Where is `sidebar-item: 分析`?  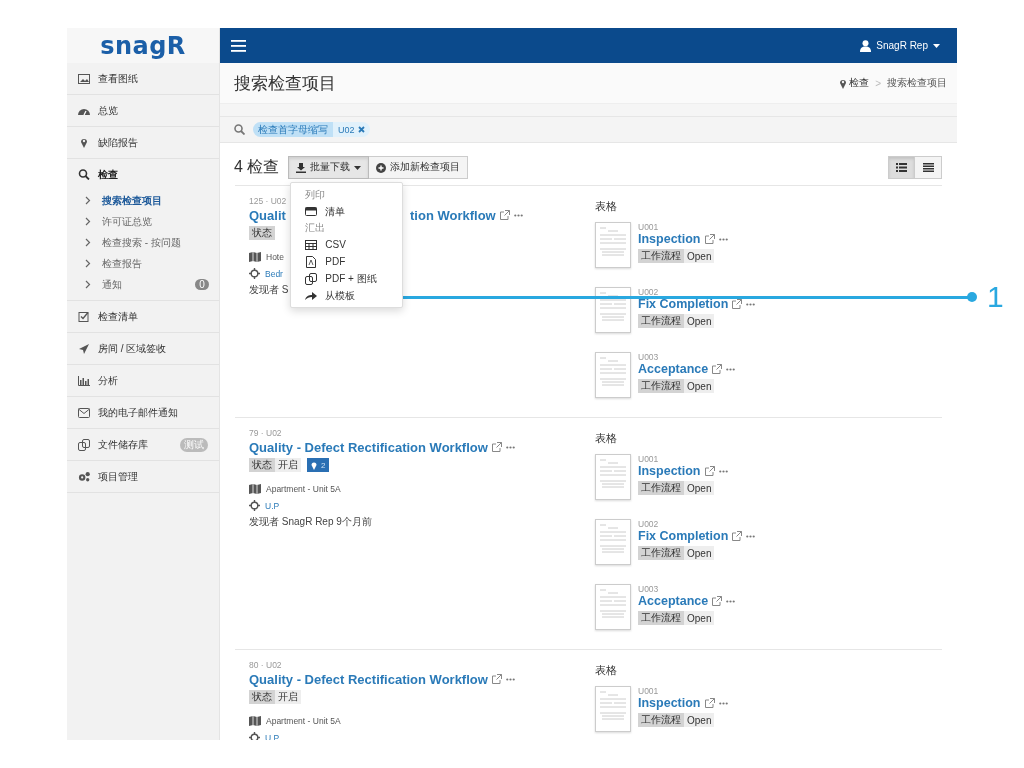
sidebar-item: 分析 is located at coordinates (143, 381).